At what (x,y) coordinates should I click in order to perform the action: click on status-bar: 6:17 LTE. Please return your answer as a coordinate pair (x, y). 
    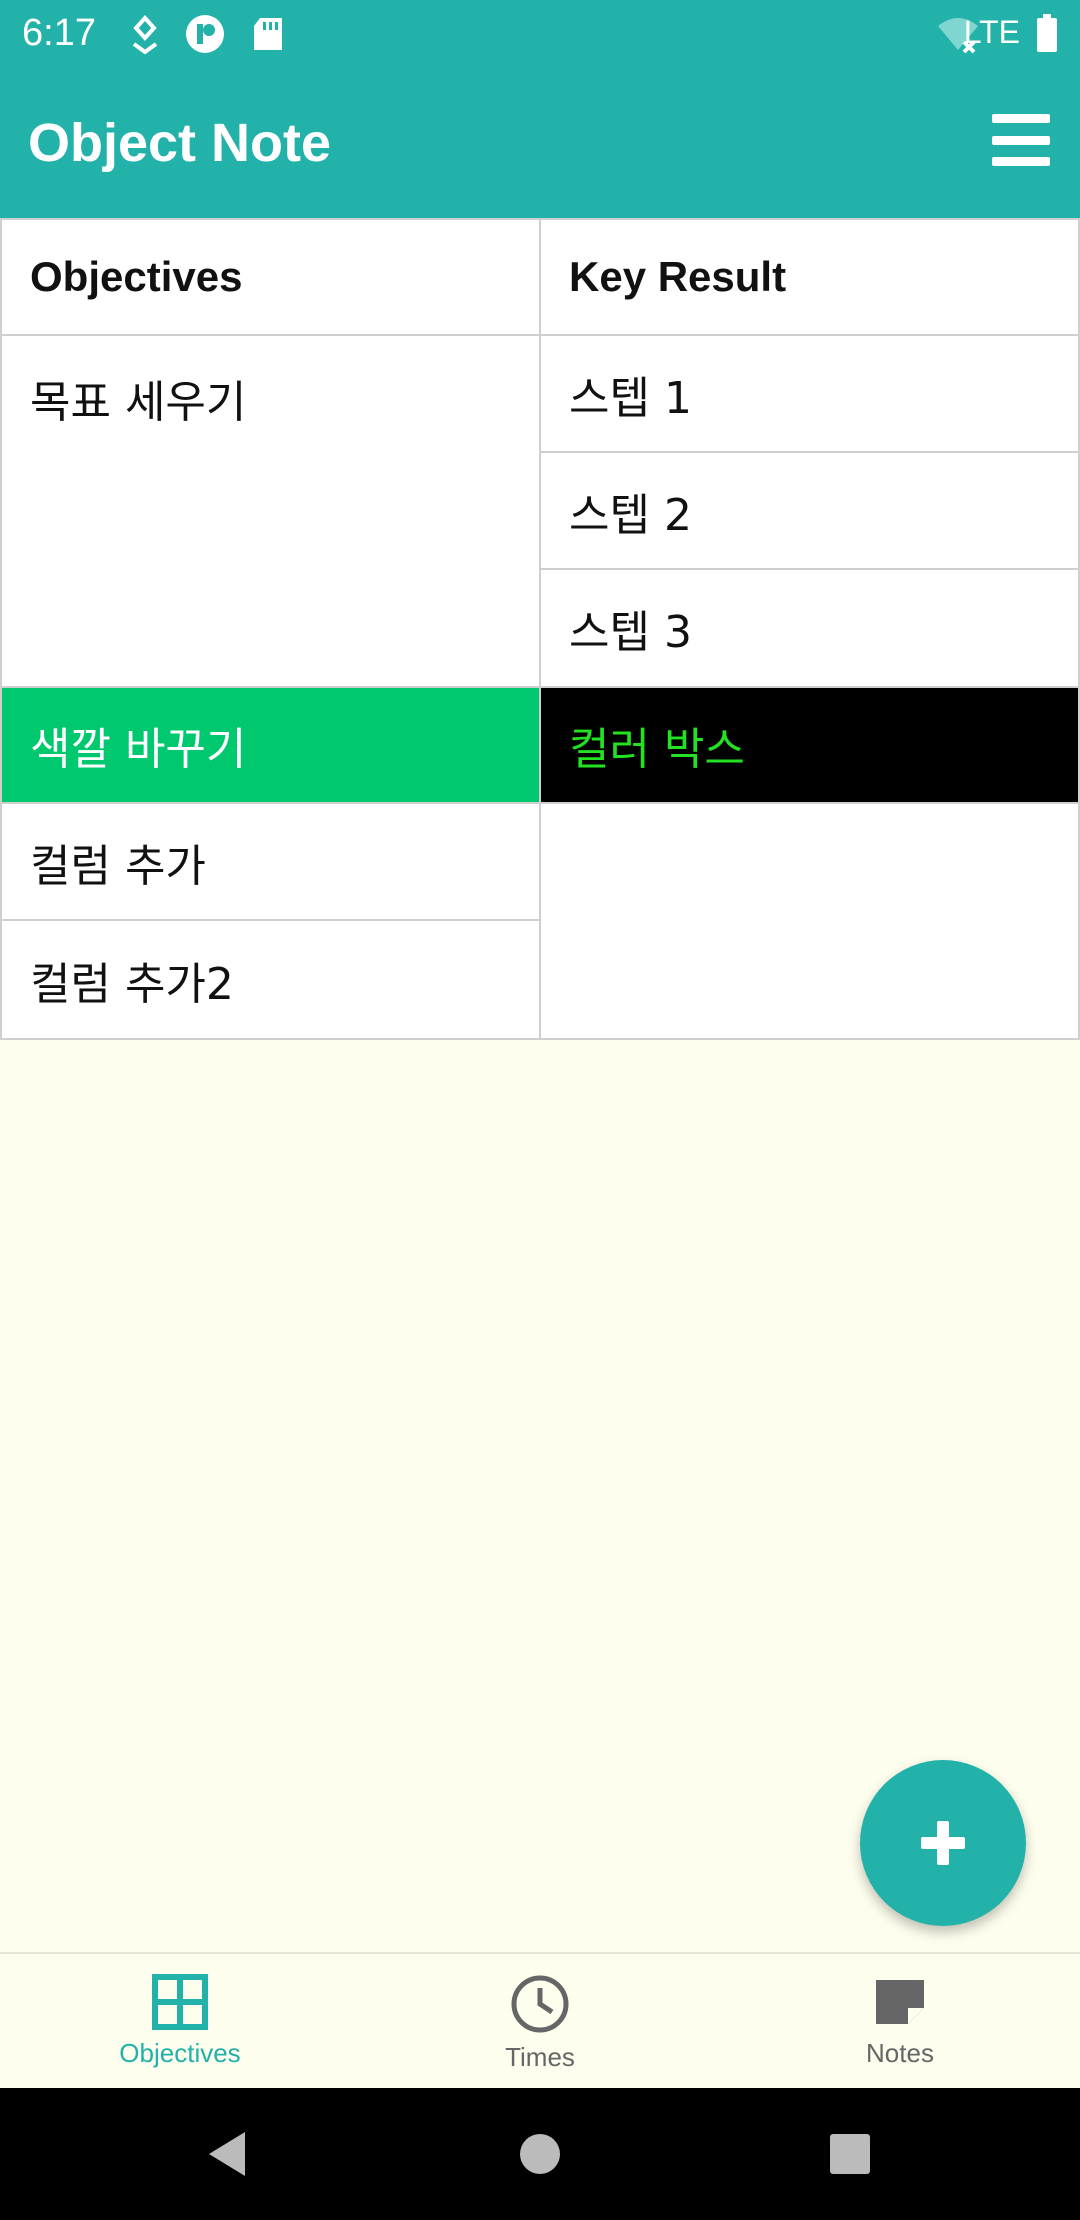
    Looking at the image, I should click on (540, 35).